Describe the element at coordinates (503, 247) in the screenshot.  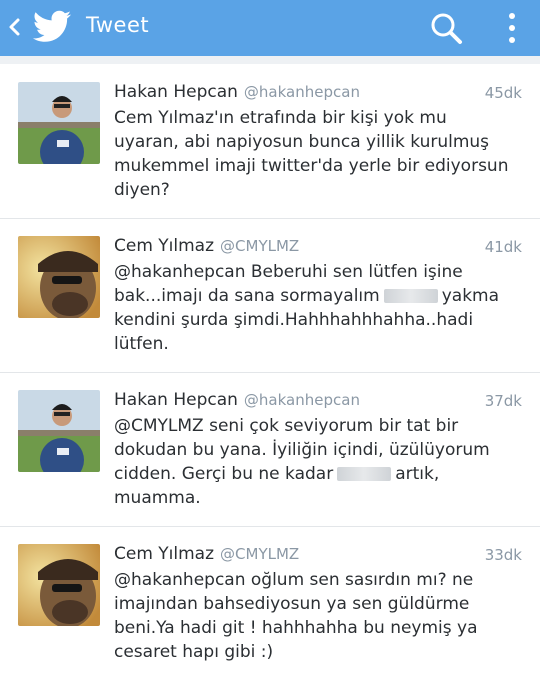
I see `tweet-timestamp: 41dk` at that location.